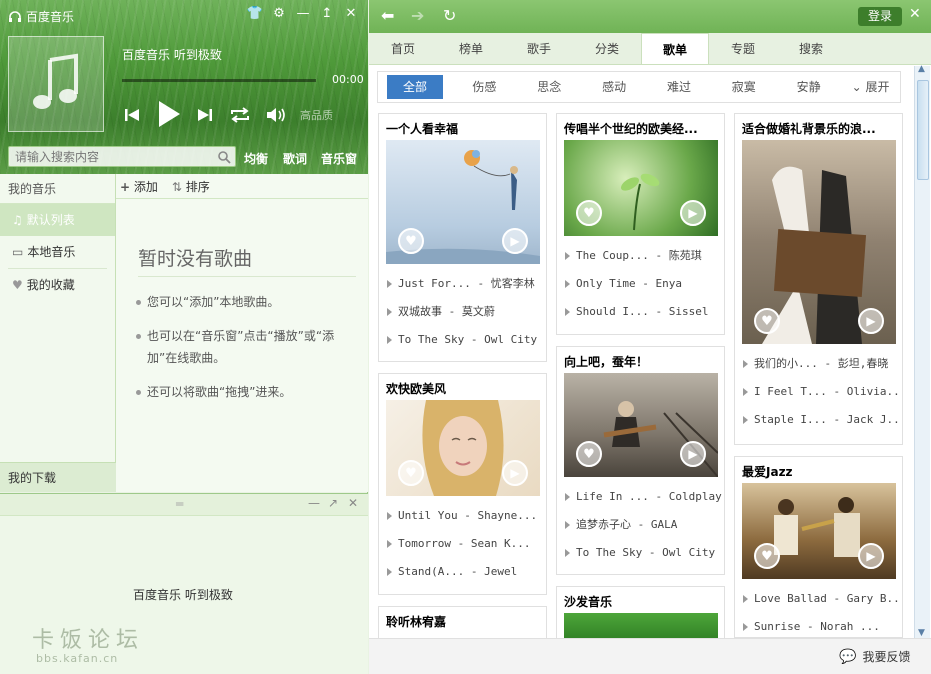  I want to click on sidebar-downloads: 我的下载, so click(58, 477).